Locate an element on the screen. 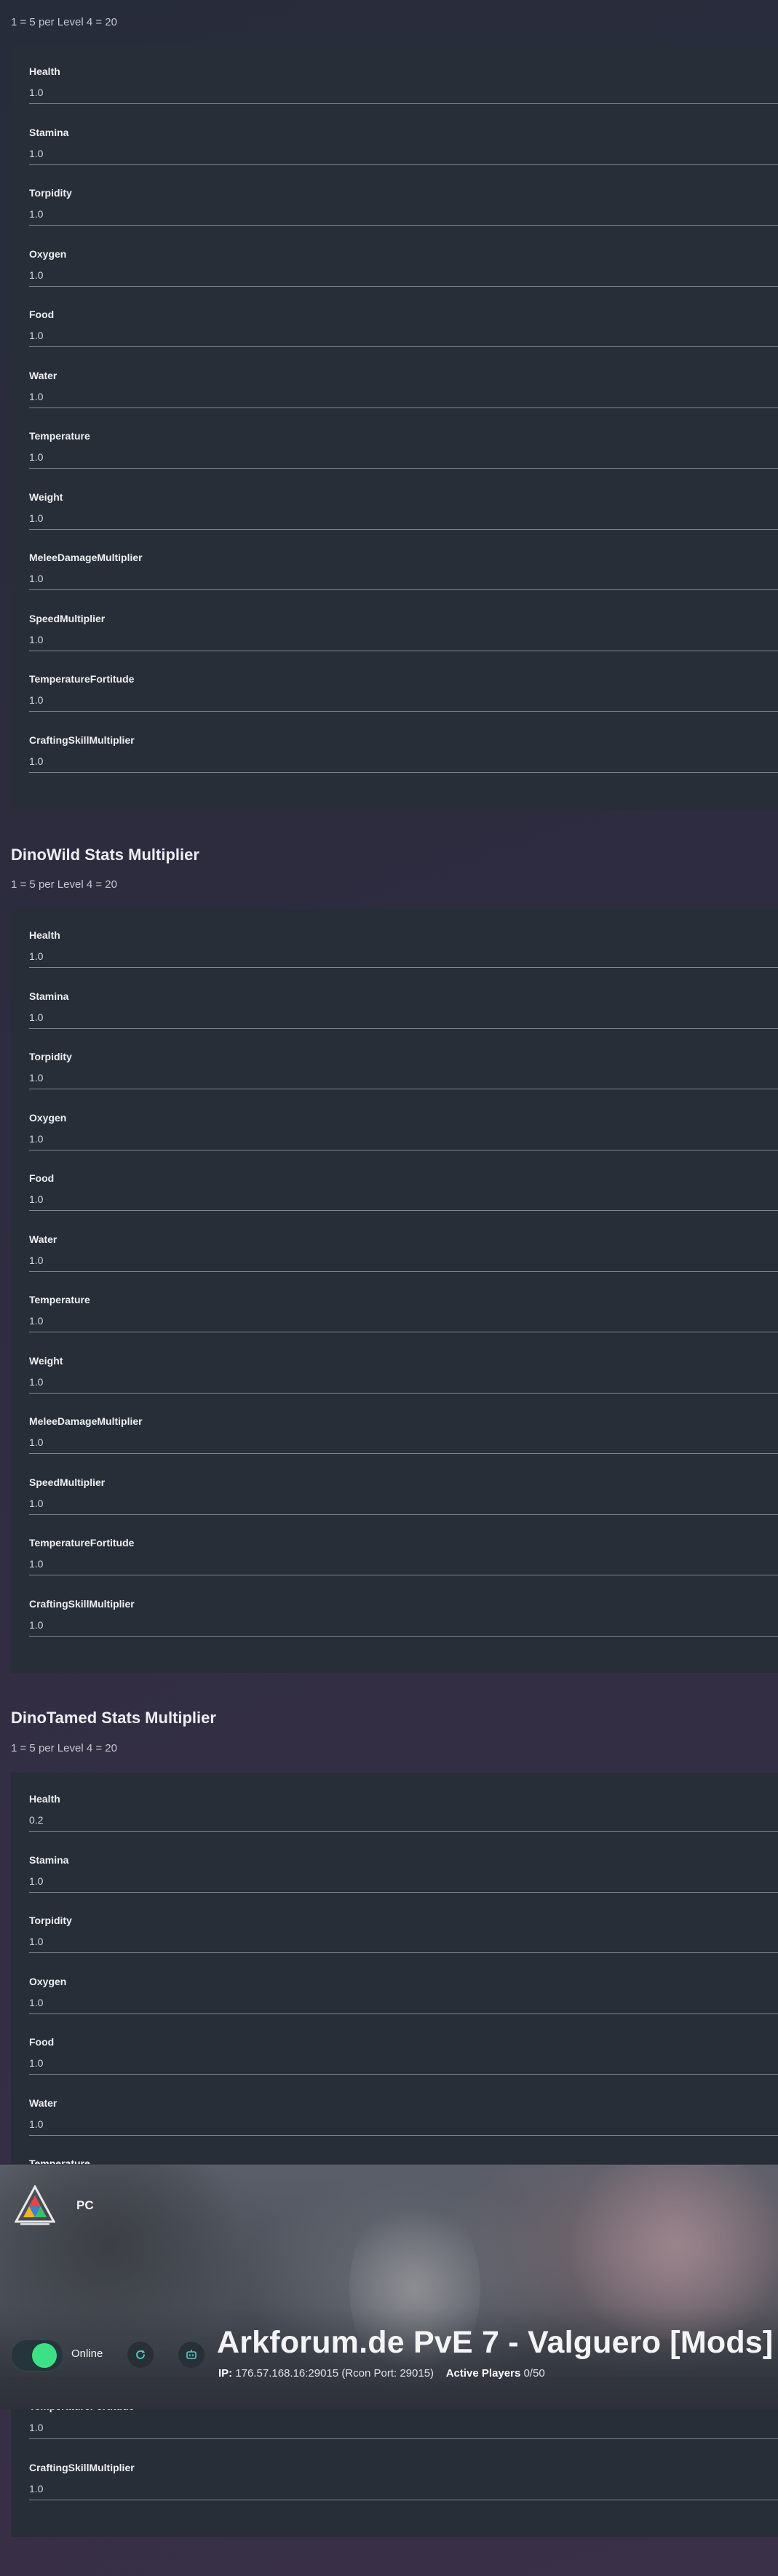 Image resolution: width=778 pixels, height=2576 pixels. stat-value-input: 0.2 is located at coordinates (36, 1820).